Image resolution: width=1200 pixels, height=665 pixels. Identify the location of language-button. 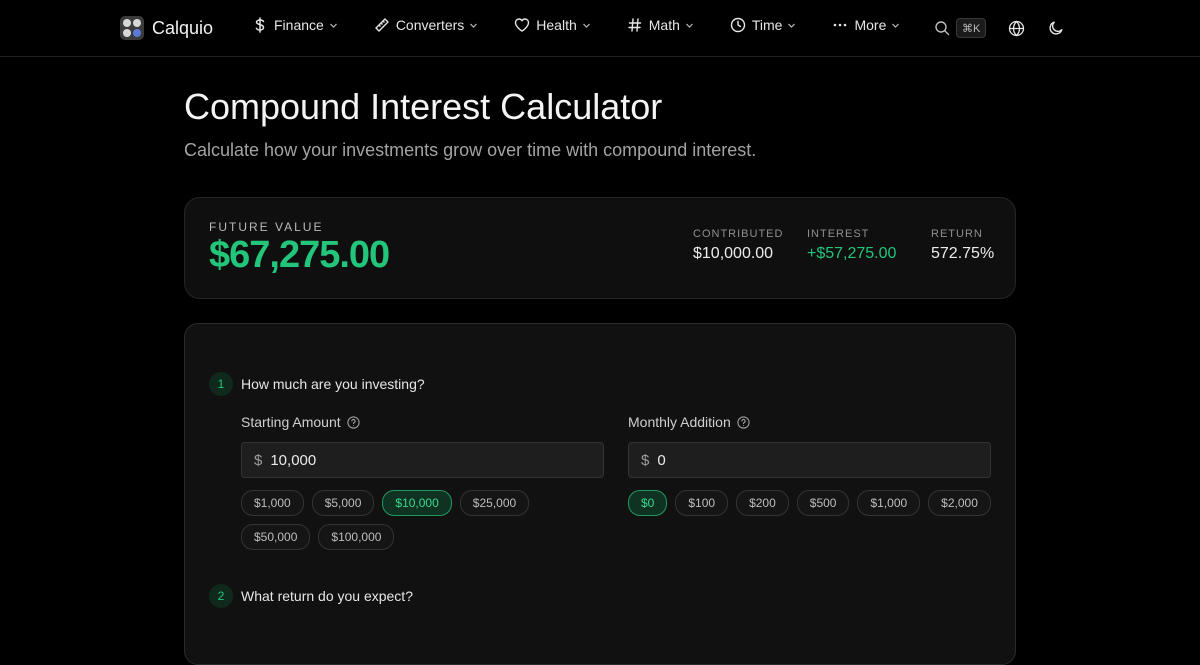
(1016, 28).